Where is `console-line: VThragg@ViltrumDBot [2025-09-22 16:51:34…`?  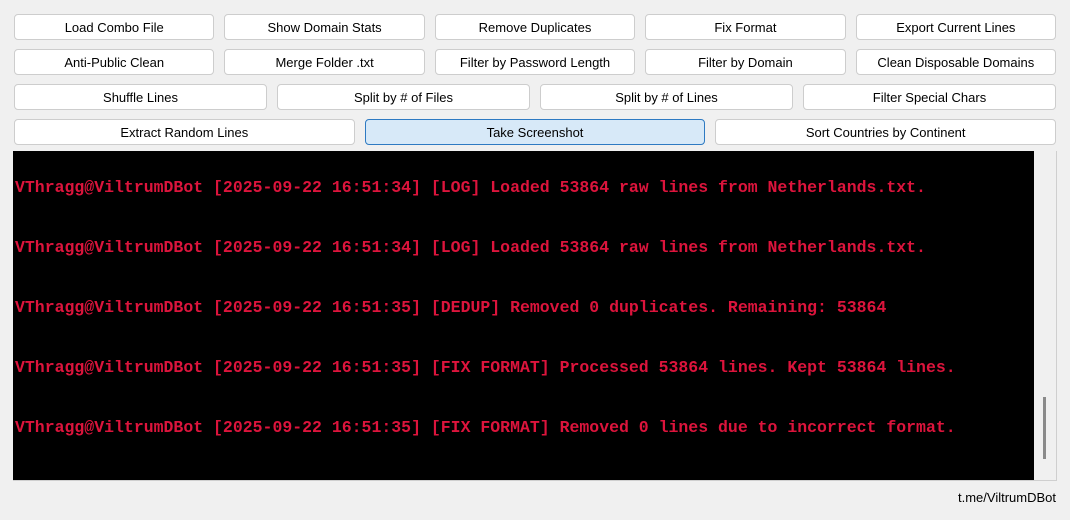 console-line: VThragg@ViltrumDBot [2025-09-22 16:51:34… is located at coordinates (470, 247).